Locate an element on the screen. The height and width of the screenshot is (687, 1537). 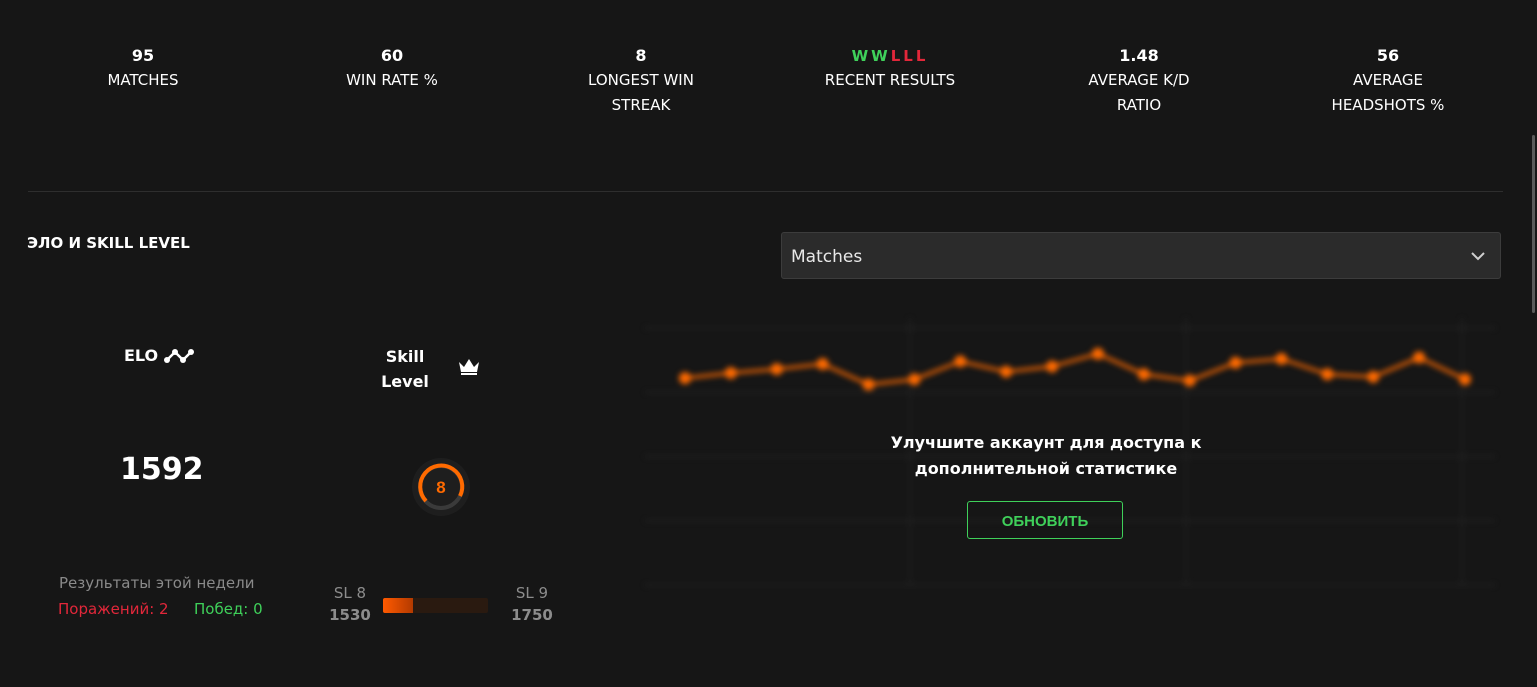
stat-value: 1.48 is located at coordinates (1139, 55).